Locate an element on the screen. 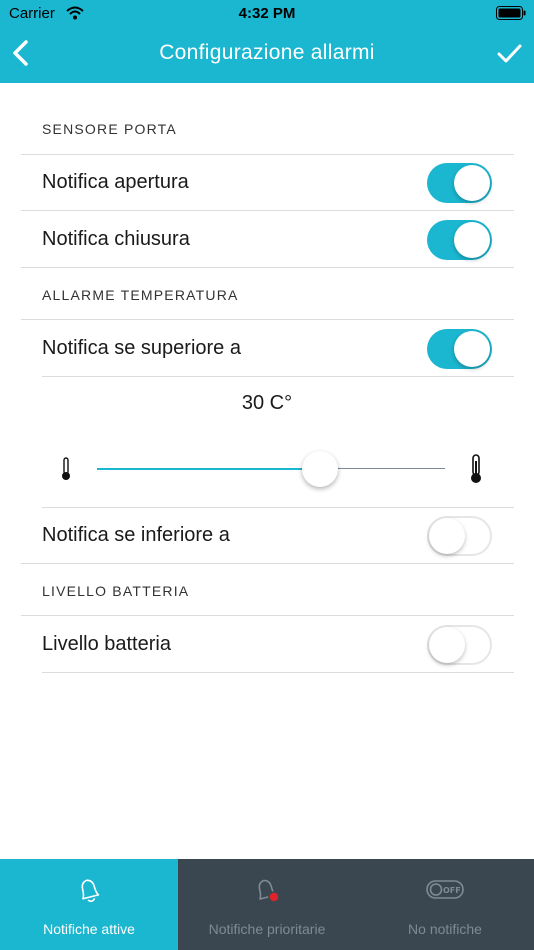  thermometer-high-icon is located at coordinates (476, 468).